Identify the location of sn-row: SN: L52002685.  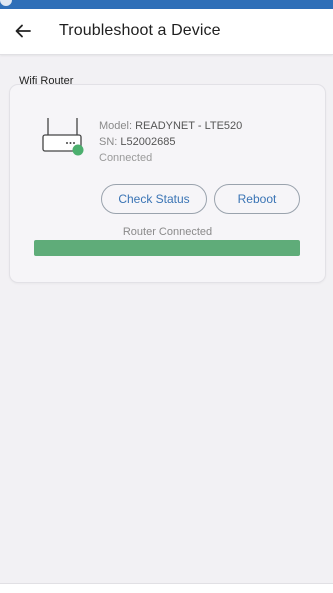
(170, 142).